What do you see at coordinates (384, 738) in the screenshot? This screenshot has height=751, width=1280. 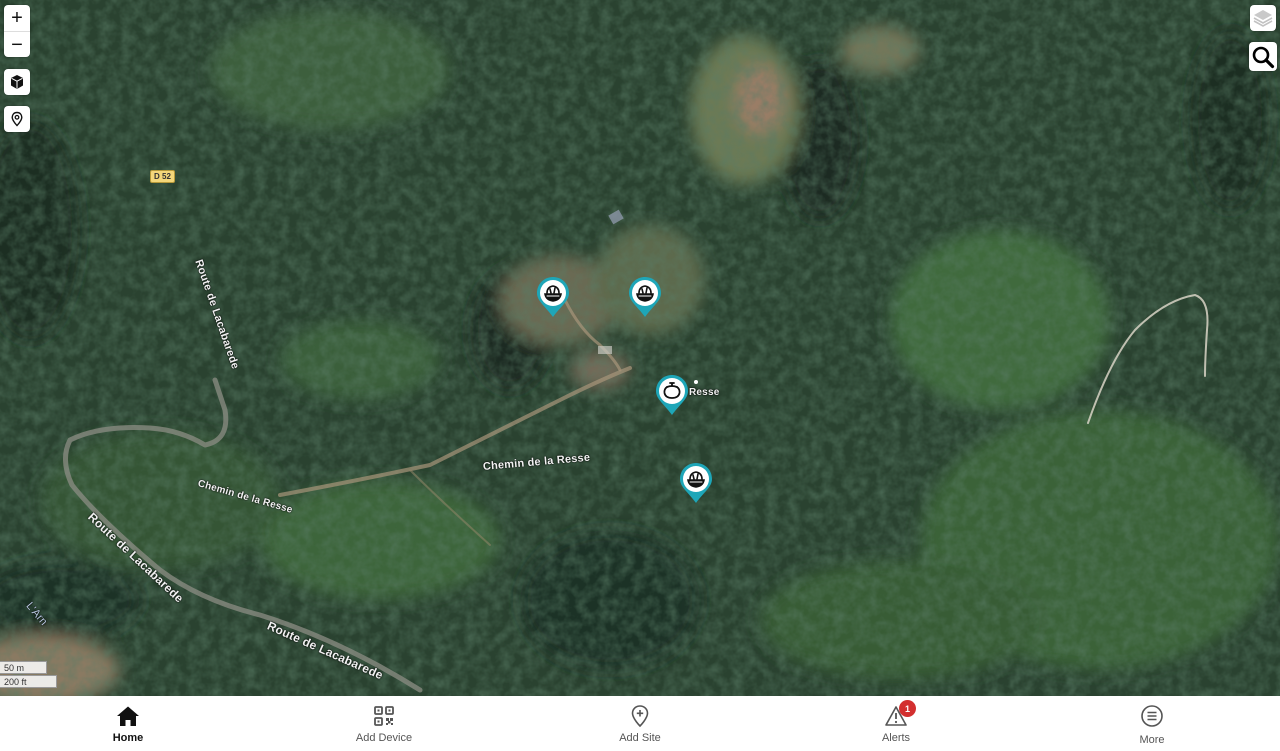 I see `tab-label: Add Device` at bounding box center [384, 738].